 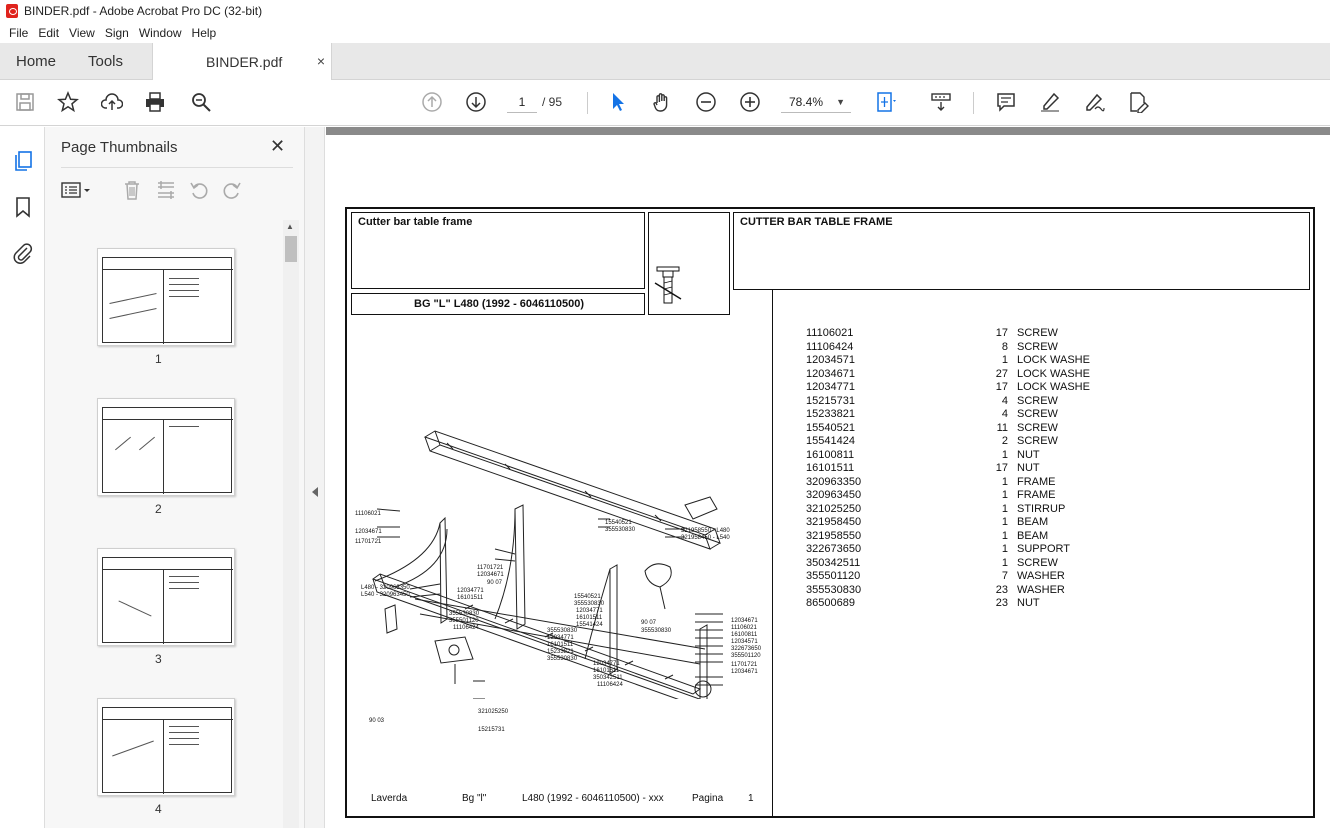 I want to click on part-quantity: 4, so click(x=1004, y=400).